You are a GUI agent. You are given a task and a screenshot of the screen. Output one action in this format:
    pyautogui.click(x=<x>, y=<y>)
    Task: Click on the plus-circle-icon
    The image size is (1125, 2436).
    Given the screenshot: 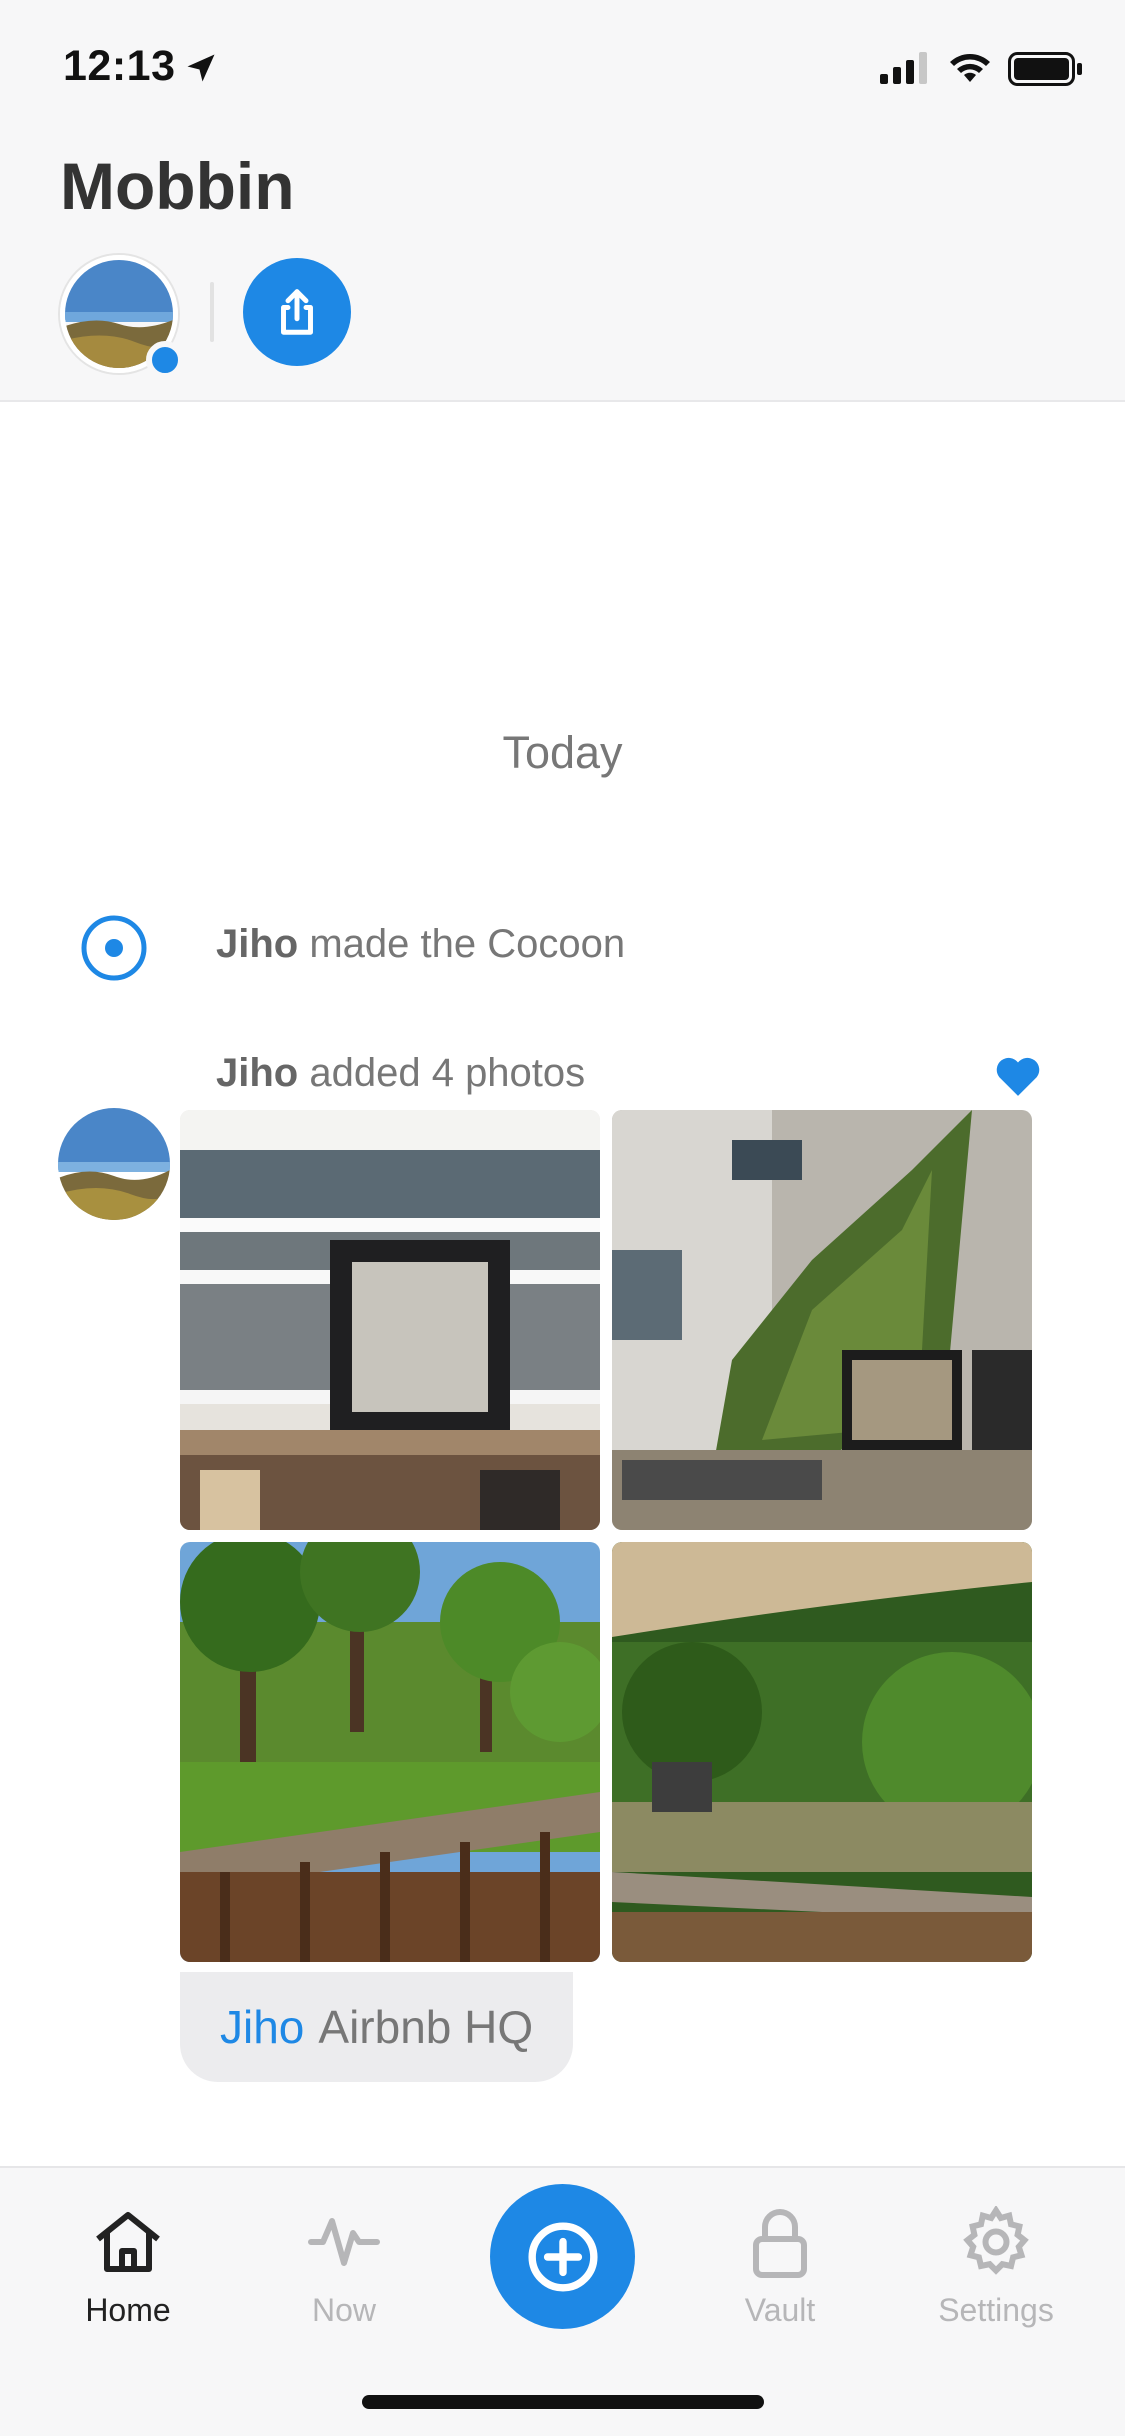 What is the action you would take?
    pyautogui.click(x=562, y=2256)
    